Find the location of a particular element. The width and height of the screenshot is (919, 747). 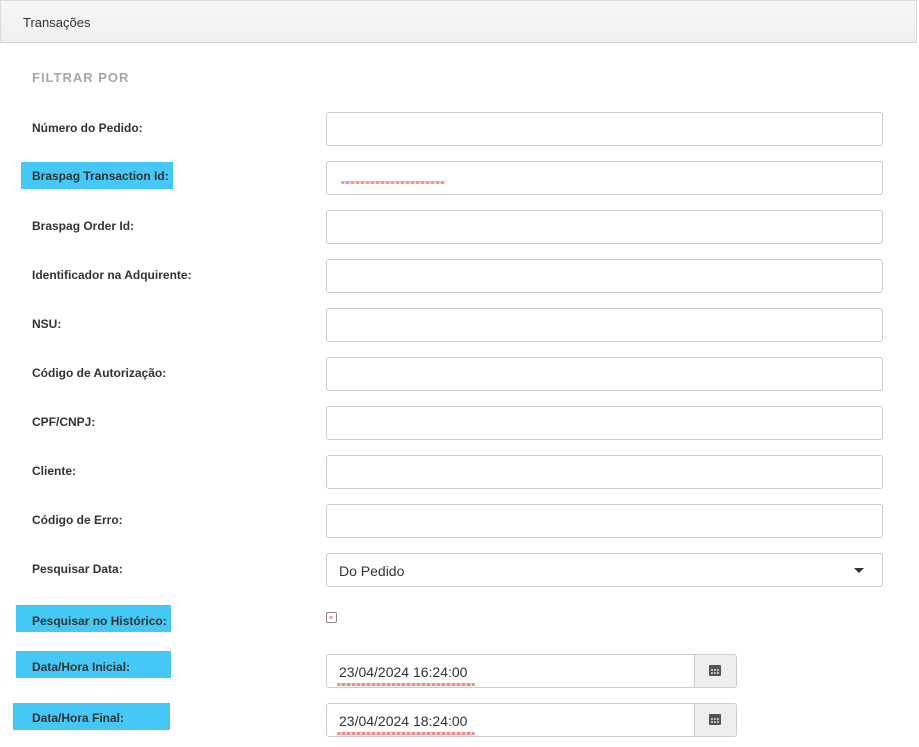

pesquisar-data-selected: Do Pedido is located at coordinates (372, 571).